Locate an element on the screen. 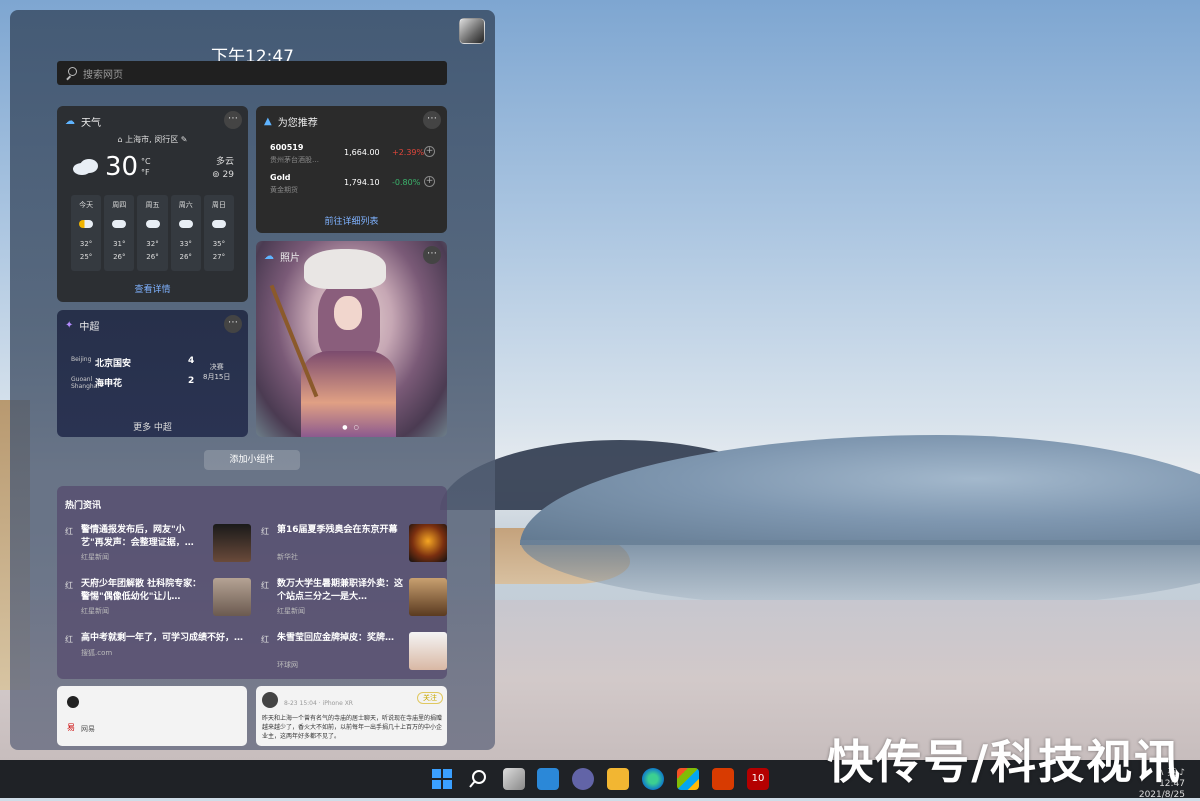  stock-row: Gold 黄金期货 1,794.10 -0.80% + is located at coordinates (352, 186).